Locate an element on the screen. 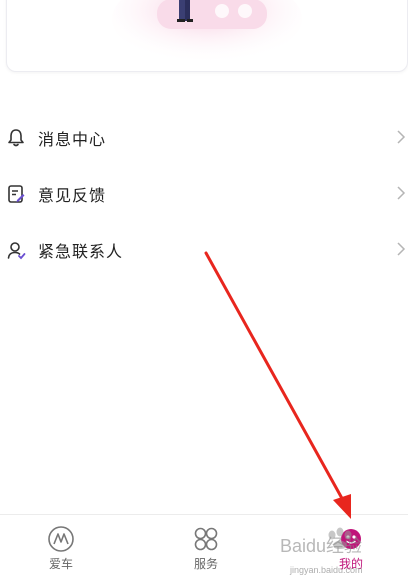  menu-item-feedback: 意见反馈 is located at coordinates (204, 194).